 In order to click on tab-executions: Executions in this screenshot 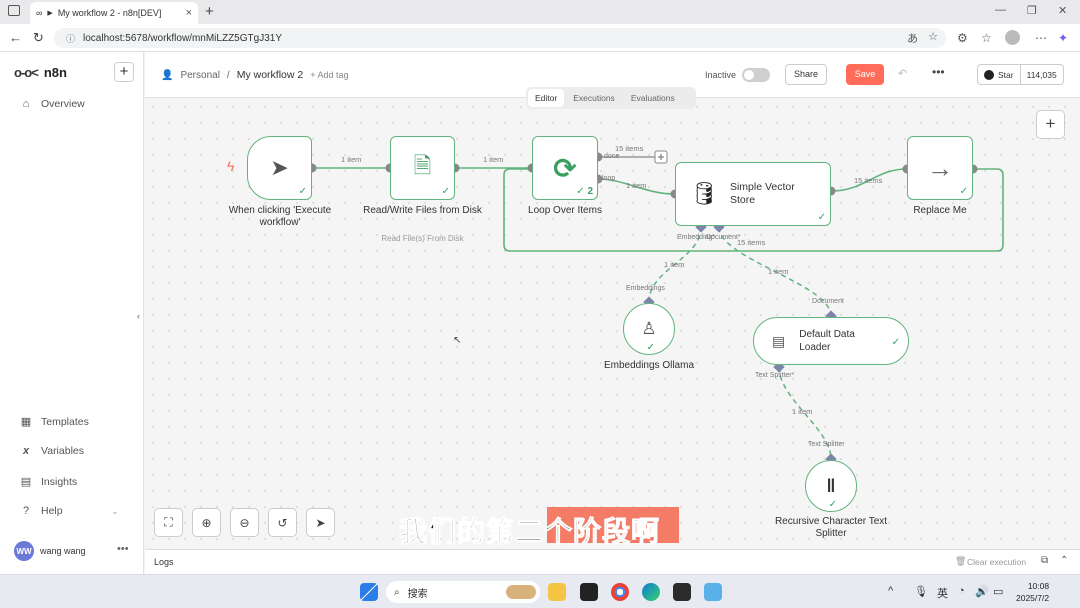, I will do `click(594, 98)`.